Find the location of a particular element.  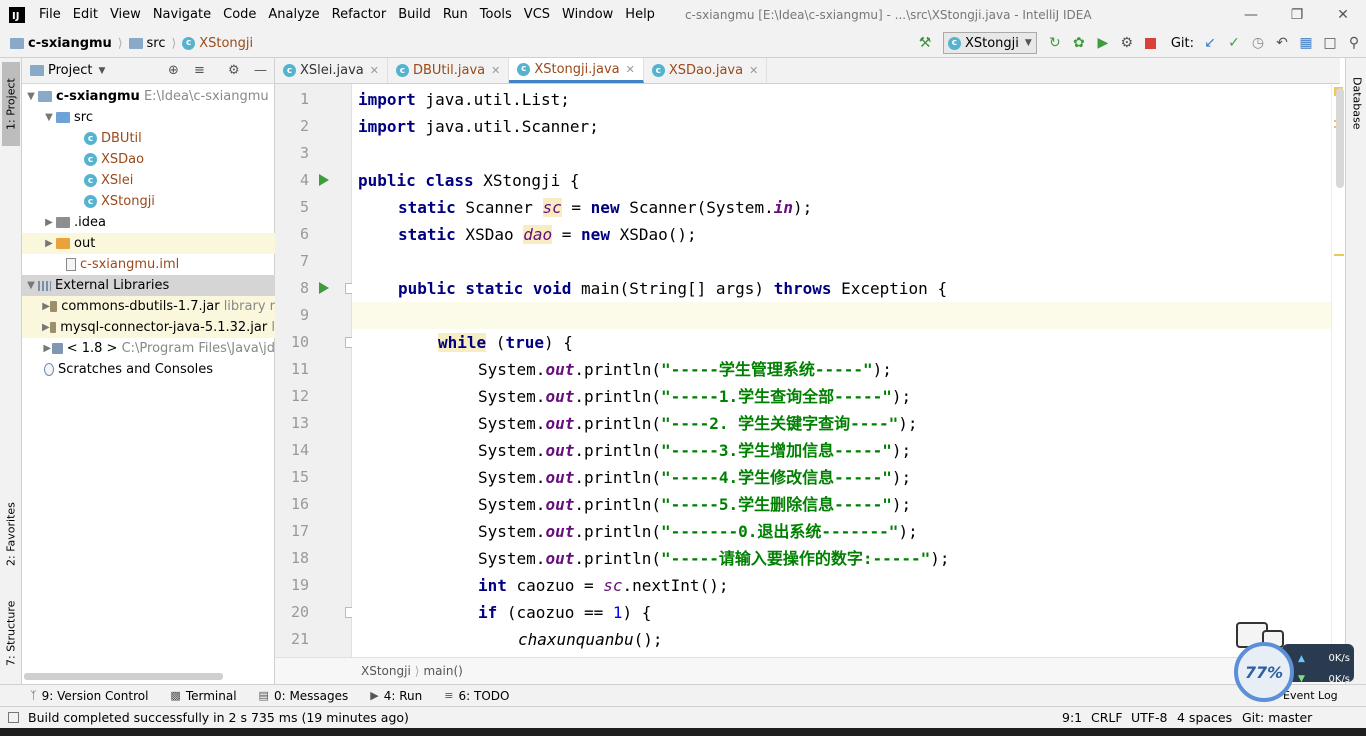

rerun-icon: ↻ is located at coordinates (1055, 43).